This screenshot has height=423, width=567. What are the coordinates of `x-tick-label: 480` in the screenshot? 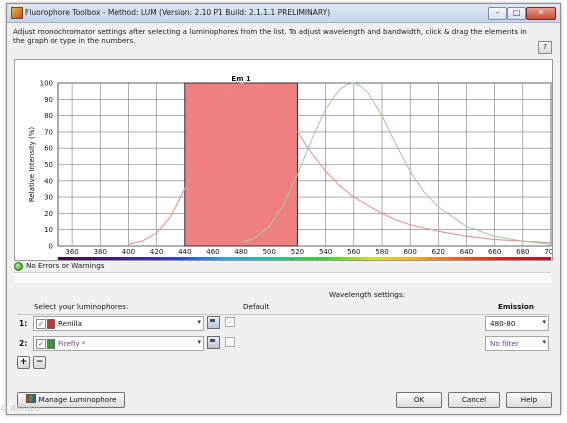 It's located at (240, 252).